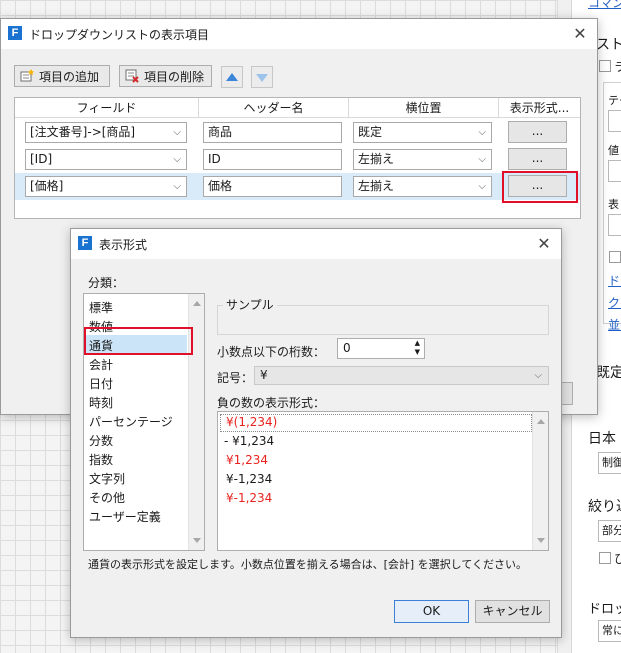  I want to click on arrow-down-icon, so click(262, 78).